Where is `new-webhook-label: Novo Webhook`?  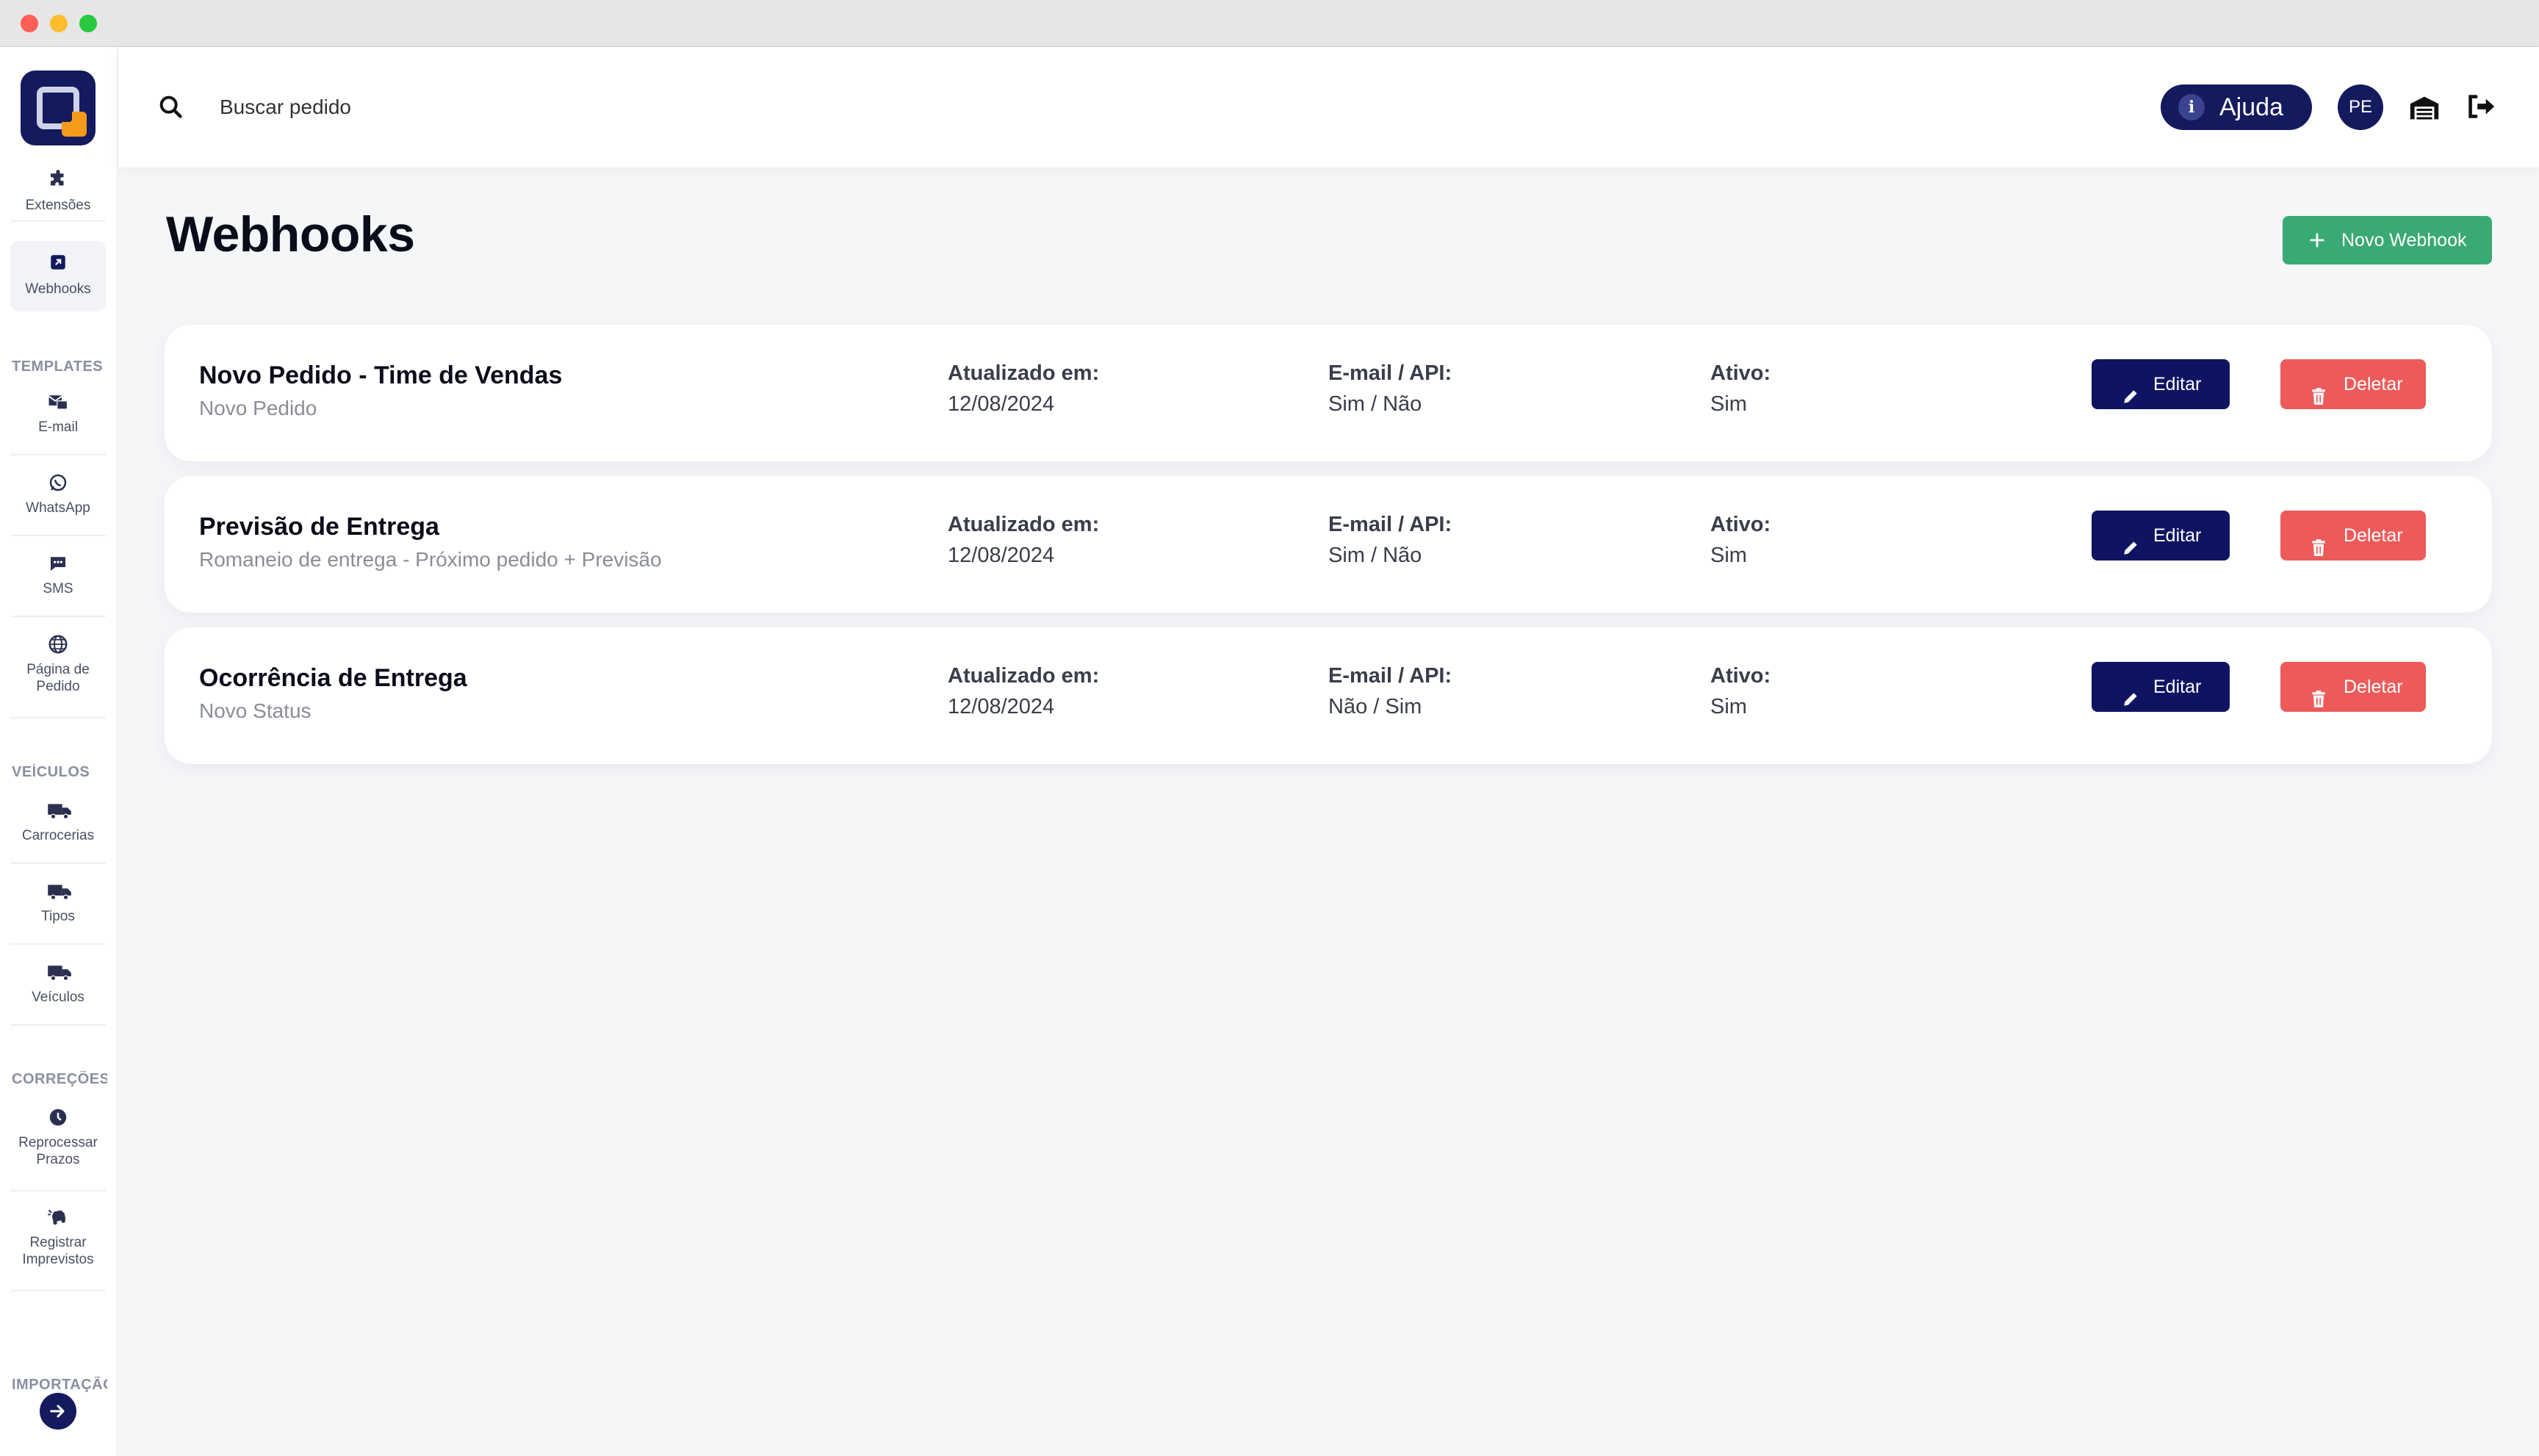
new-webhook-label: Novo Webhook is located at coordinates (2404, 240).